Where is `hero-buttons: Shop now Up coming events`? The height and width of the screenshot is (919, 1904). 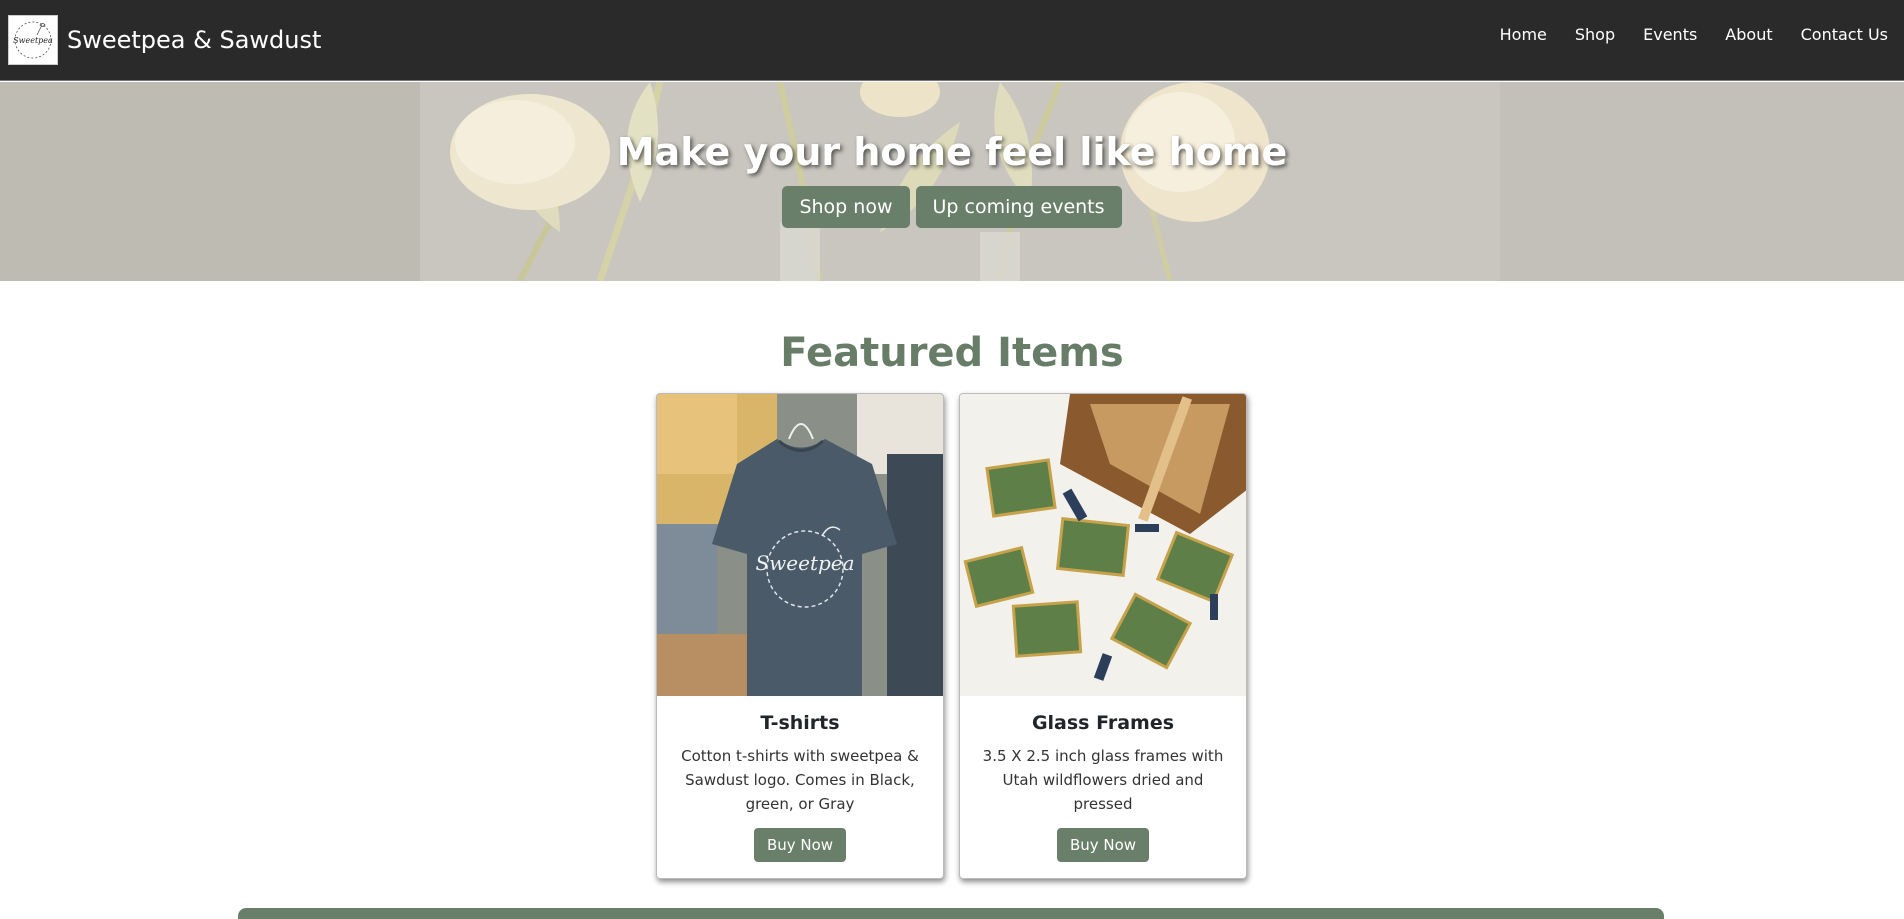
hero-buttons: Shop now Up coming events is located at coordinates (952, 207).